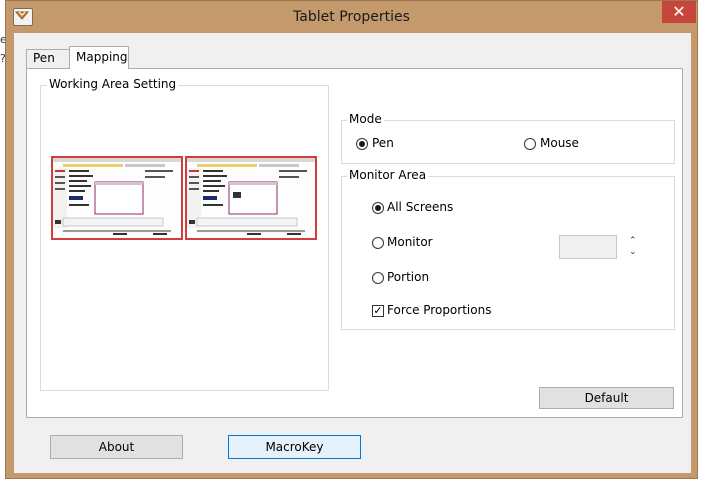 This screenshot has height=485, width=703. I want to click on monitor-label: Monitor, so click(410, 242).